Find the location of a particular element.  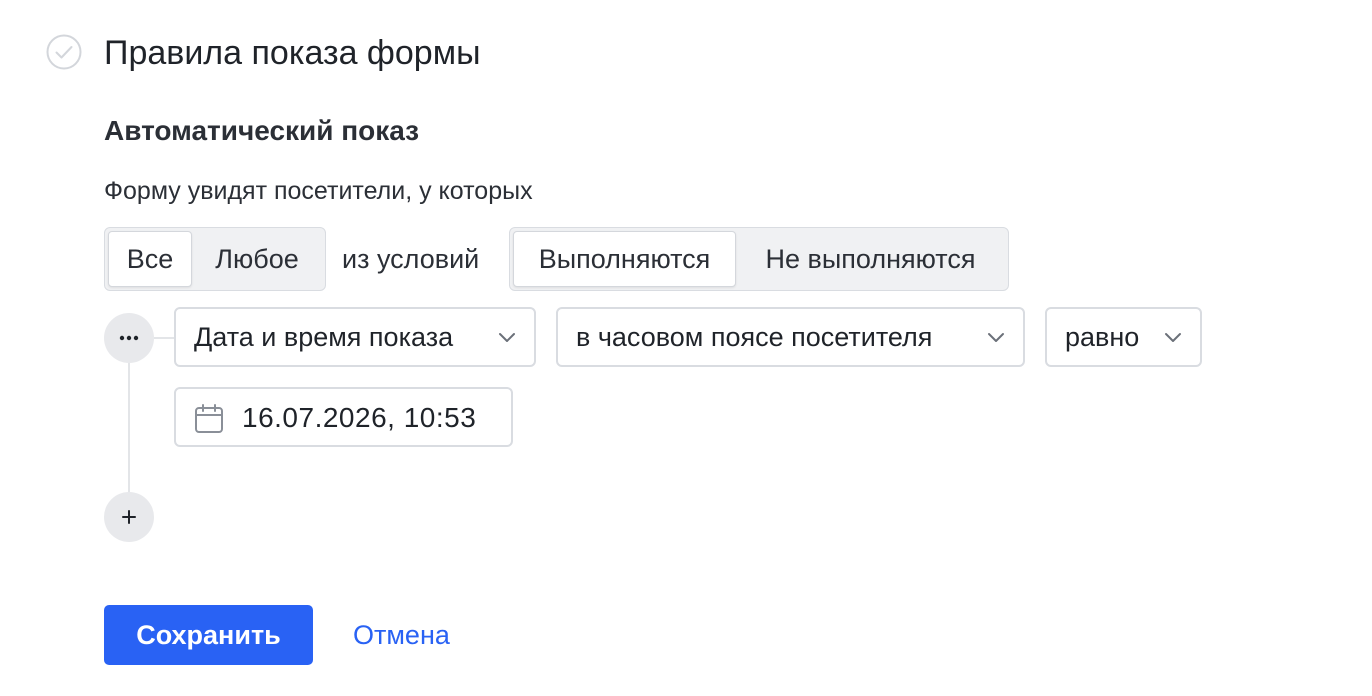

page-title: Правила показа формы is located at coordinates (292, 53).